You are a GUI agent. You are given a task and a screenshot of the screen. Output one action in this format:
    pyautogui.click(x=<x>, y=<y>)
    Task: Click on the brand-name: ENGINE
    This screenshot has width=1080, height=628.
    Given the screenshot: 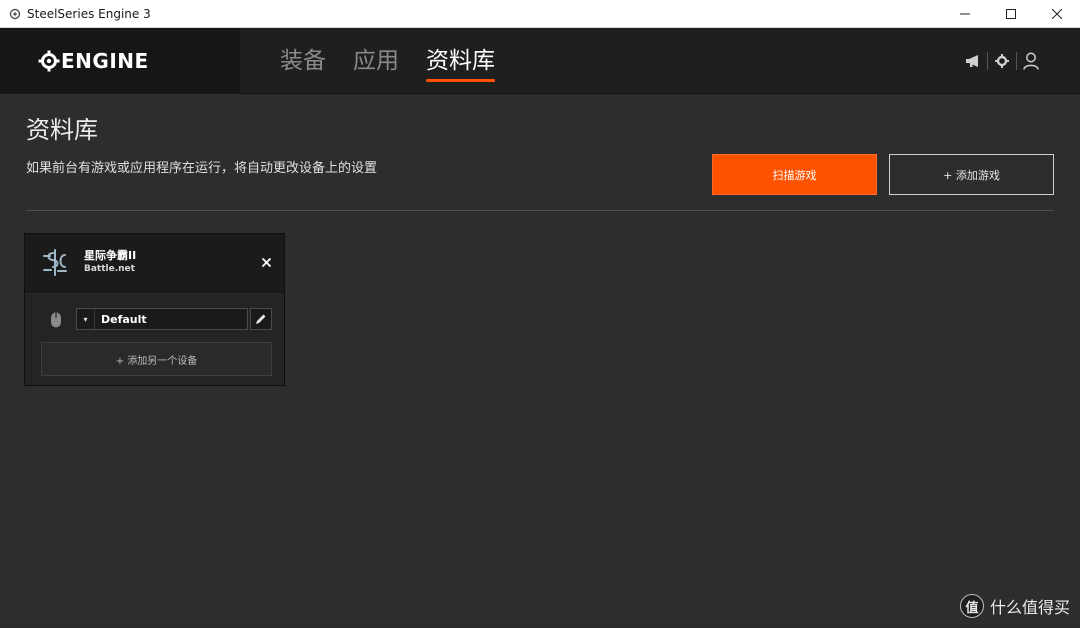 What is the action you would take?
    pyautogui.click(x=105, y=61)
    